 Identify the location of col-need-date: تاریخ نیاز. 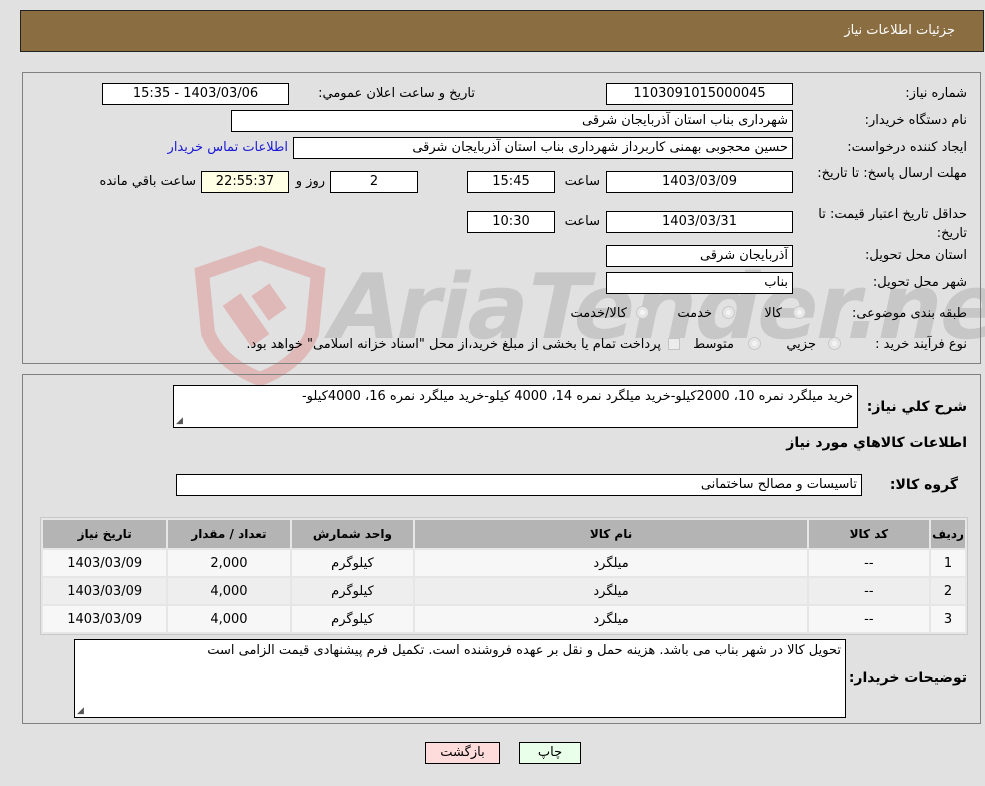
(105, 534).